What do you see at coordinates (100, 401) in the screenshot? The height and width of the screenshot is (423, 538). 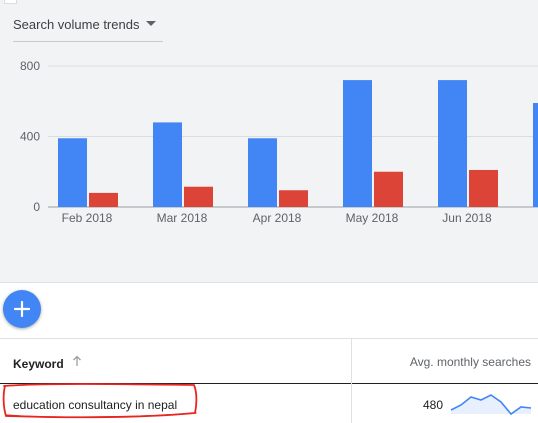 I see `hand-drawn-highlight` at bounding box center [100, 401].